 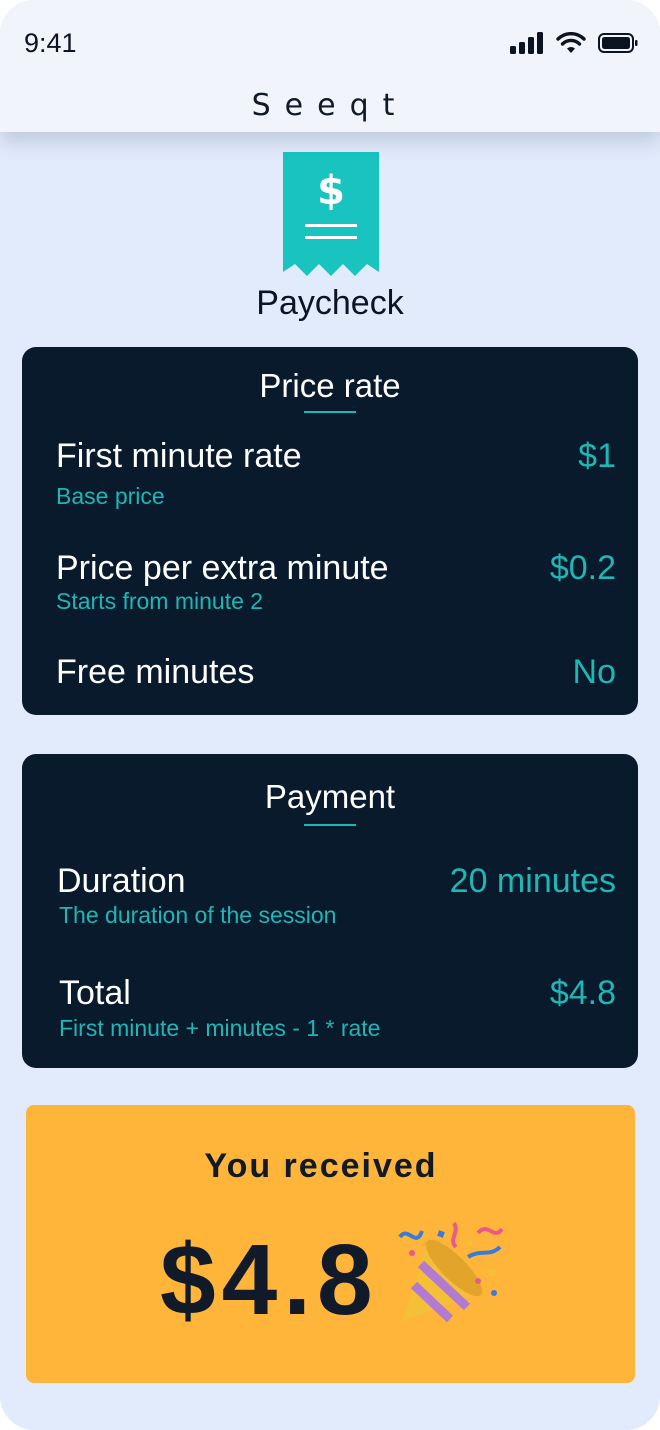 What do you see at coordinates (269, 1280) in the screenshot?
I see `received-amount: $4.8` at bounding box center [269, 1280].